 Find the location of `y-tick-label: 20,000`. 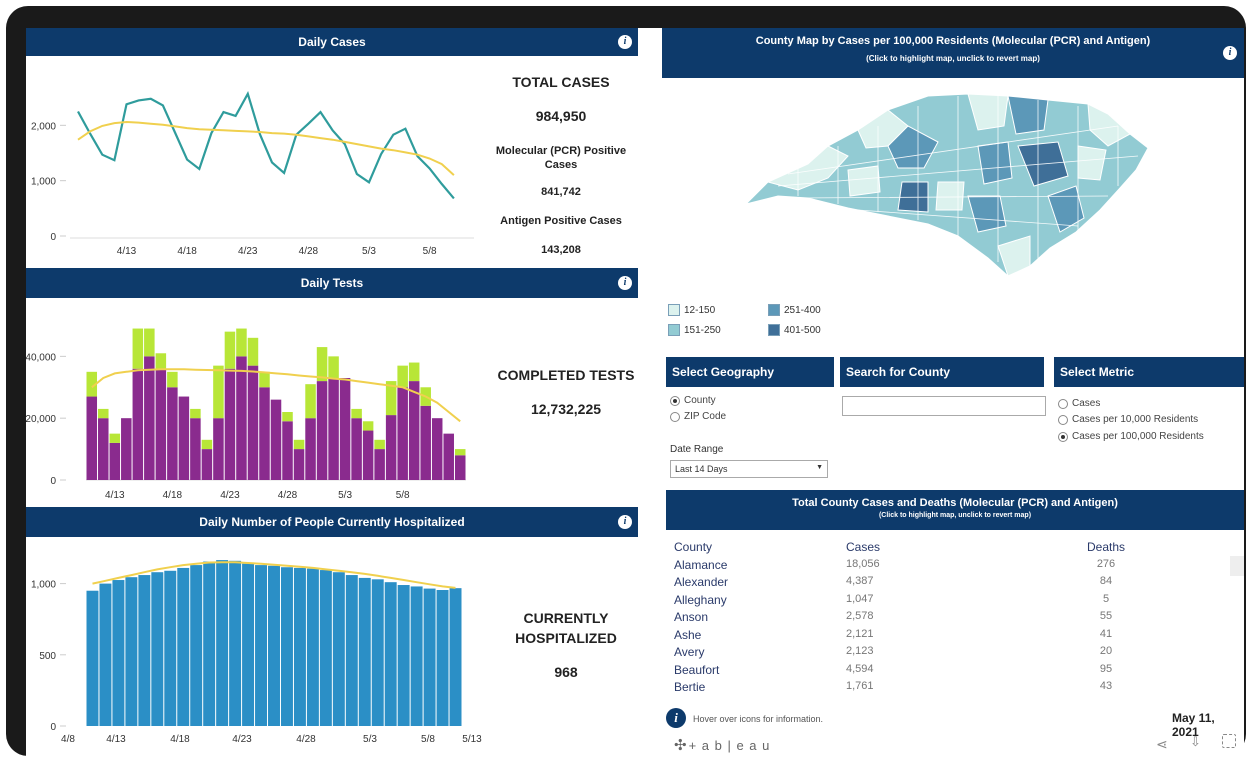

y-tick-label: 20,000 is located at coordinates (41, 419).